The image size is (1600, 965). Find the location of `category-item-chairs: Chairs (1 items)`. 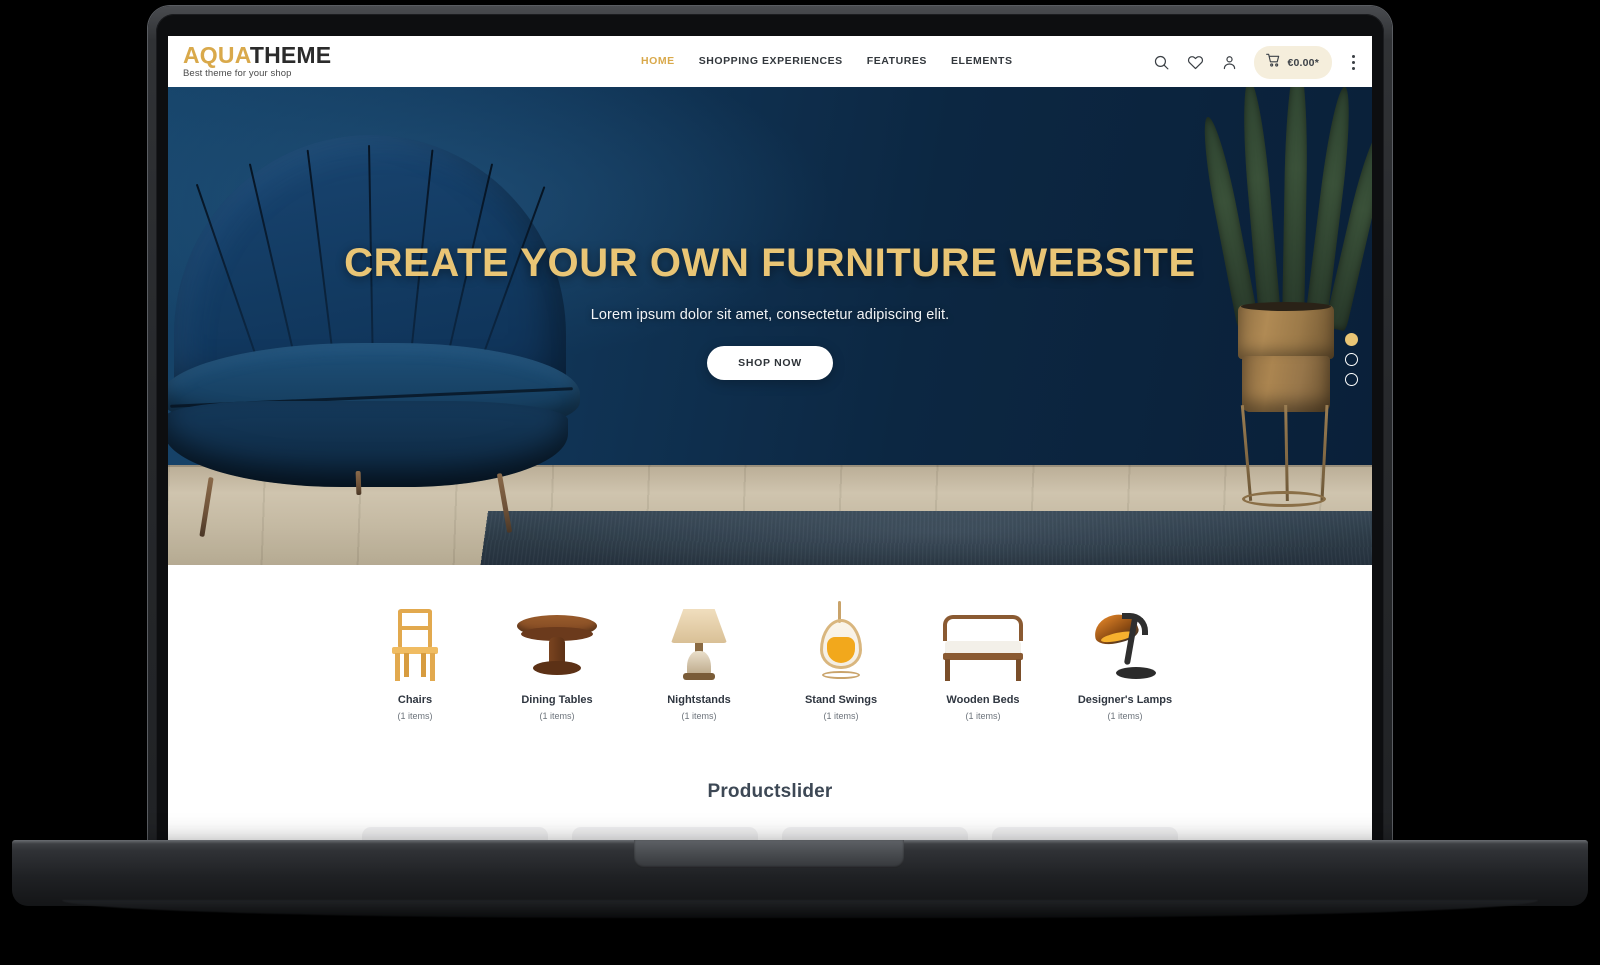

category-item-chairs: Chairs (1 items) is located at coordinates (415, 659).